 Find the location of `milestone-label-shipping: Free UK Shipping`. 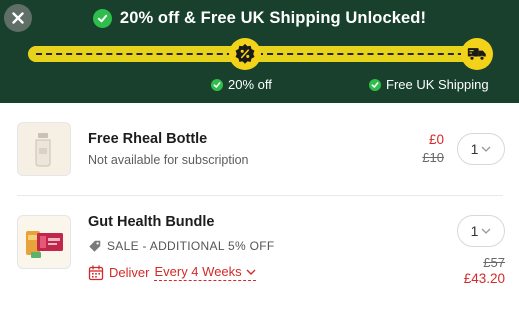

milestone-label-shipping: Free UK Shipping is located at coordinates (429, 84).